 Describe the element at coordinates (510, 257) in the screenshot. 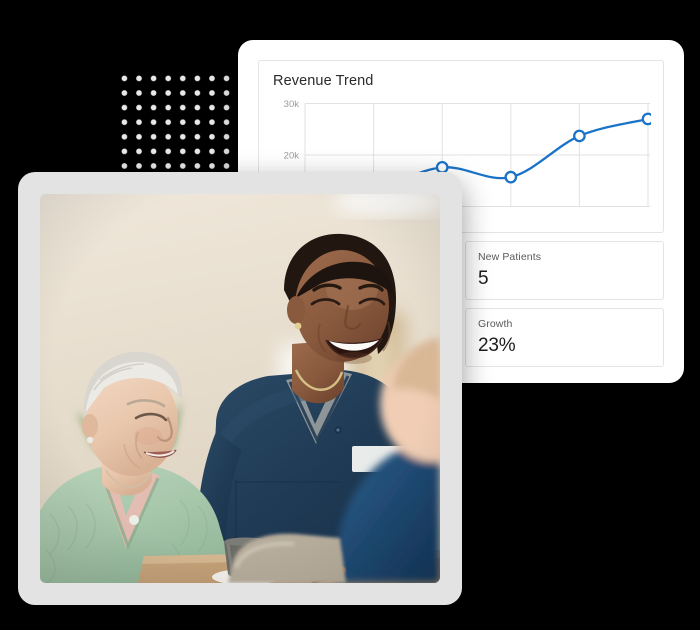

I see `stat-label: New Patients` at that location.